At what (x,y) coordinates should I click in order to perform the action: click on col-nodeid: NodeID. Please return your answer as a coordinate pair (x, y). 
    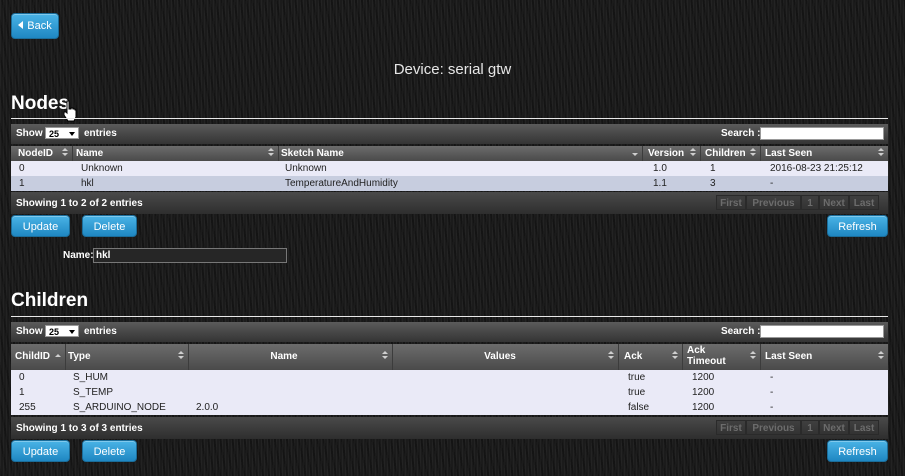
    Looking at the image, I should click on (42, 153).